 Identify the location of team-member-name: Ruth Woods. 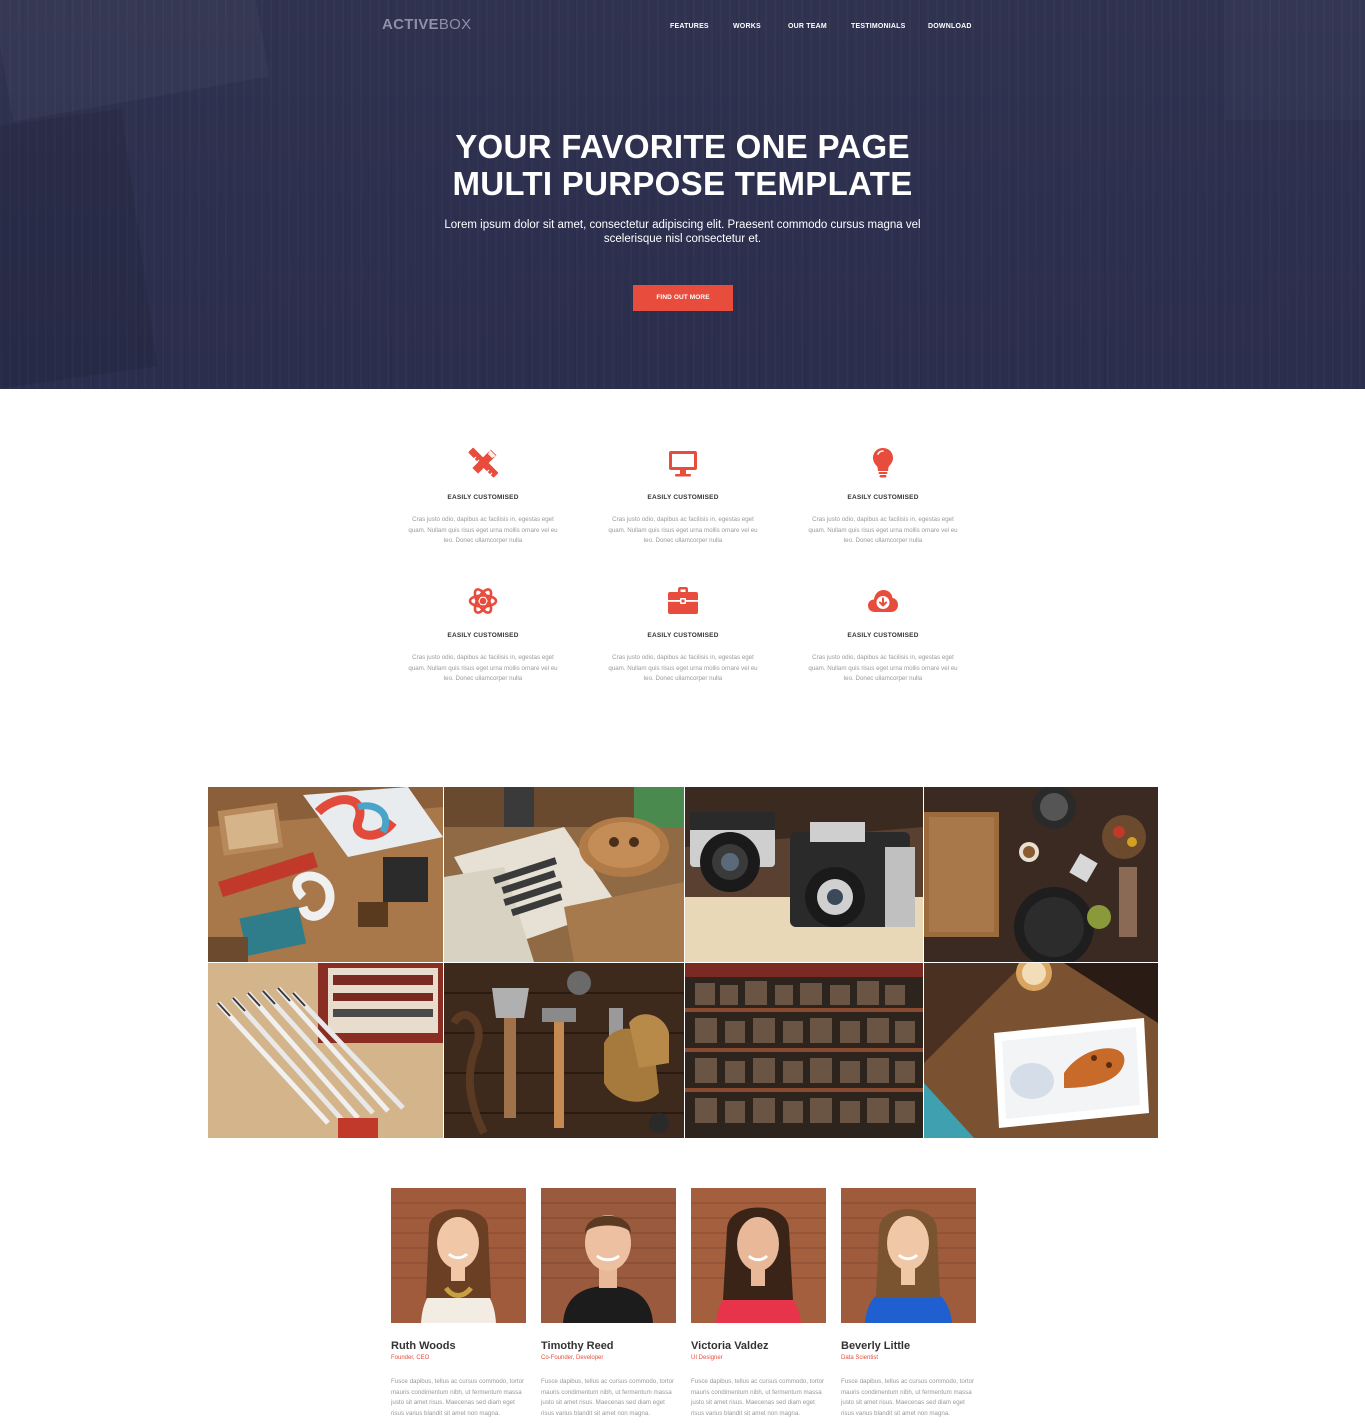
(423, 1346).